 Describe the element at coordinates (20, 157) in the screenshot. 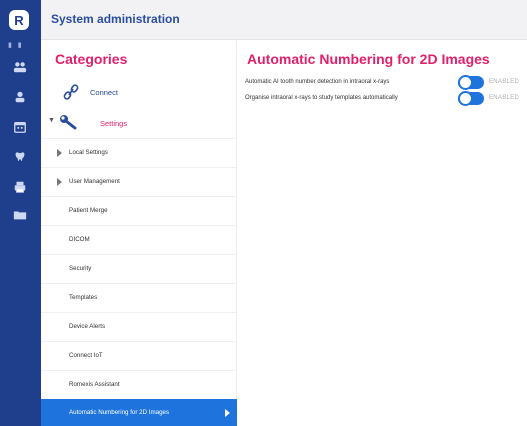

I see `tooth-icon` at that location.